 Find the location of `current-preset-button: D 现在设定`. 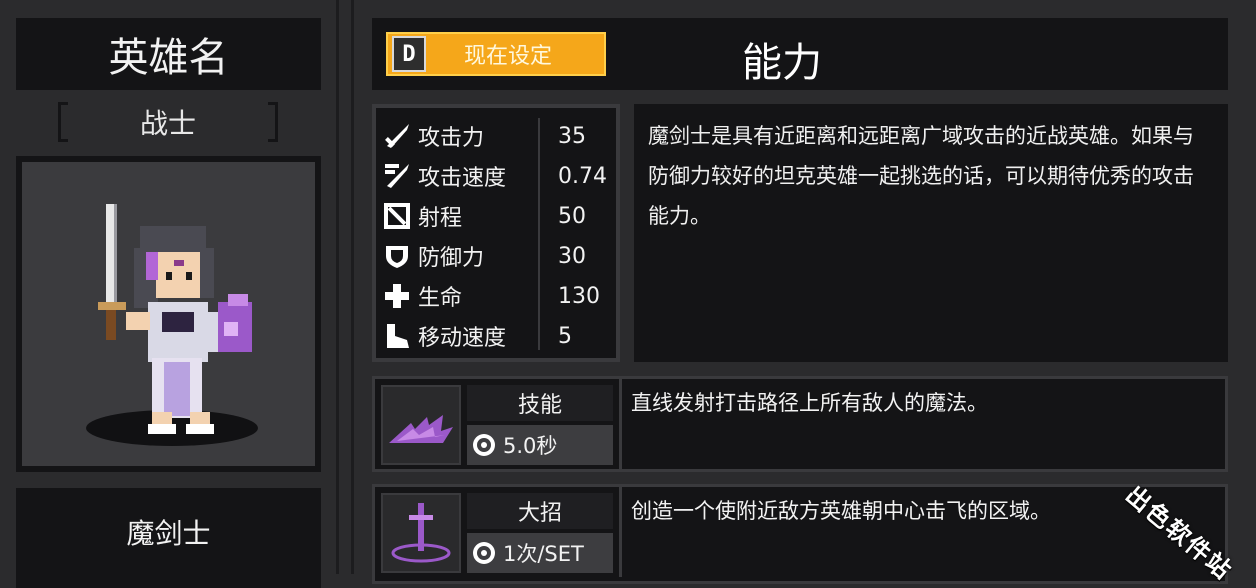

current-preset-button: D 现在设定 is located at coordinates (496, 54).